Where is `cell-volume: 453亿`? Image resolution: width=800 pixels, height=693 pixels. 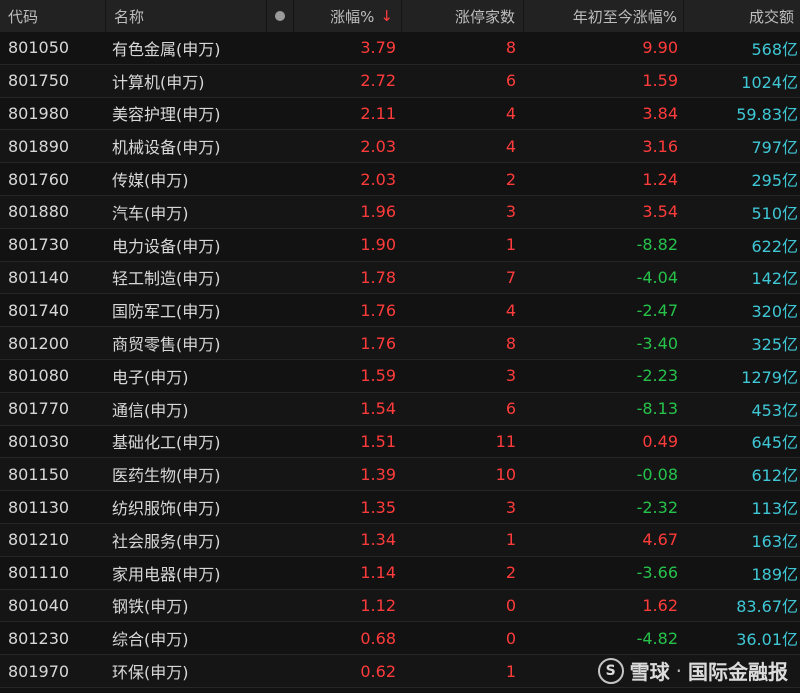
cell-volume: 453亿 is located at coordinates (774, 410).